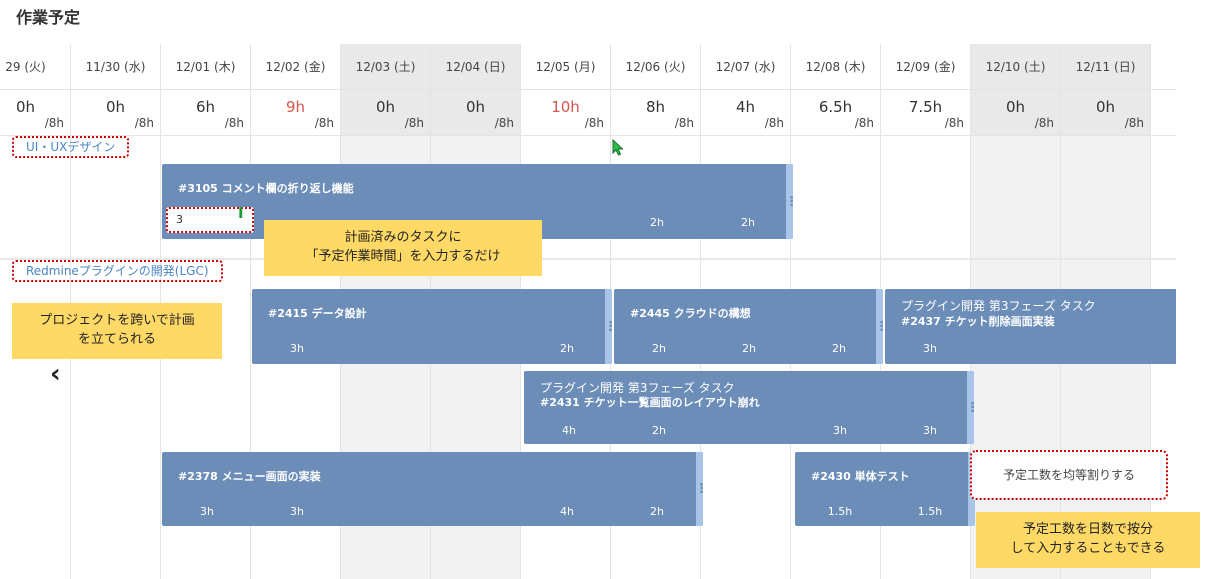 The height and width of the screenshot is (579, 1206). What do you see at coordinates (1087, 529) in the screenshot?
I see `note-line: 予定工数を日数で按分` at bounding box center [1087, 529].